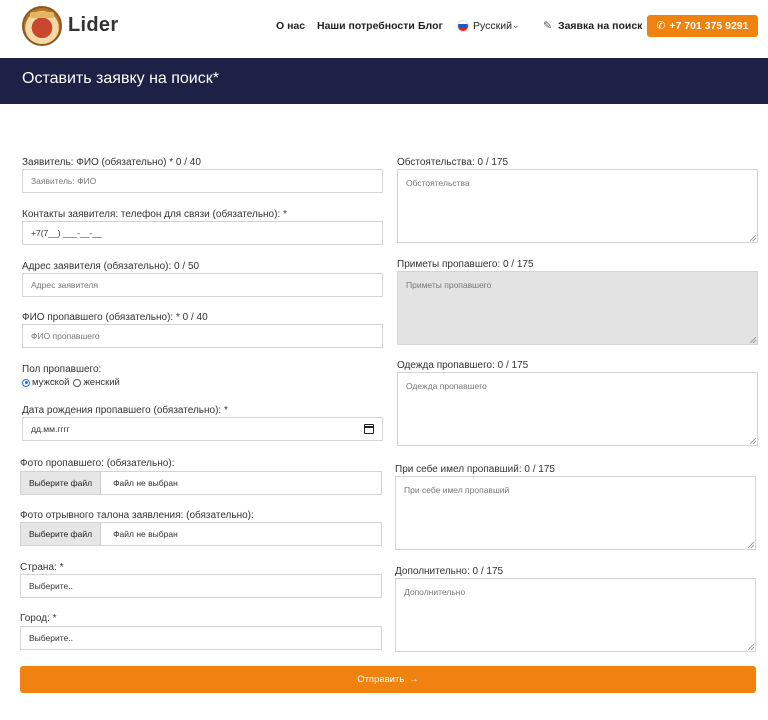  Describe the element at coordinates (120, 78) in the screenshot. I see `page-title: Оставить заявку на поиск*` at that location.